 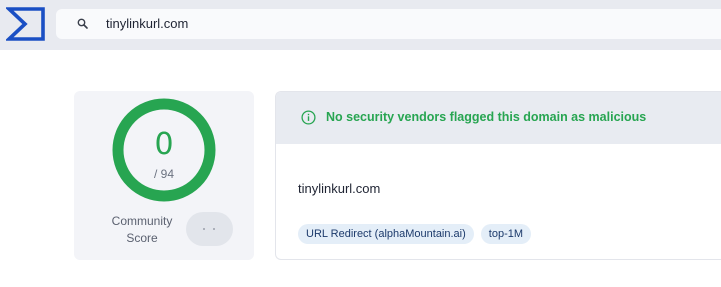 I want to click on detection-total: / 94, so click(x=163, y=174).